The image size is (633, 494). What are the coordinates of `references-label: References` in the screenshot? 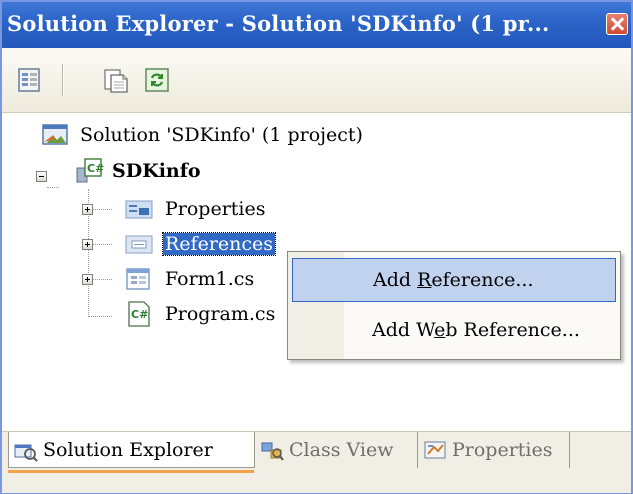 It's located at (219, 244).